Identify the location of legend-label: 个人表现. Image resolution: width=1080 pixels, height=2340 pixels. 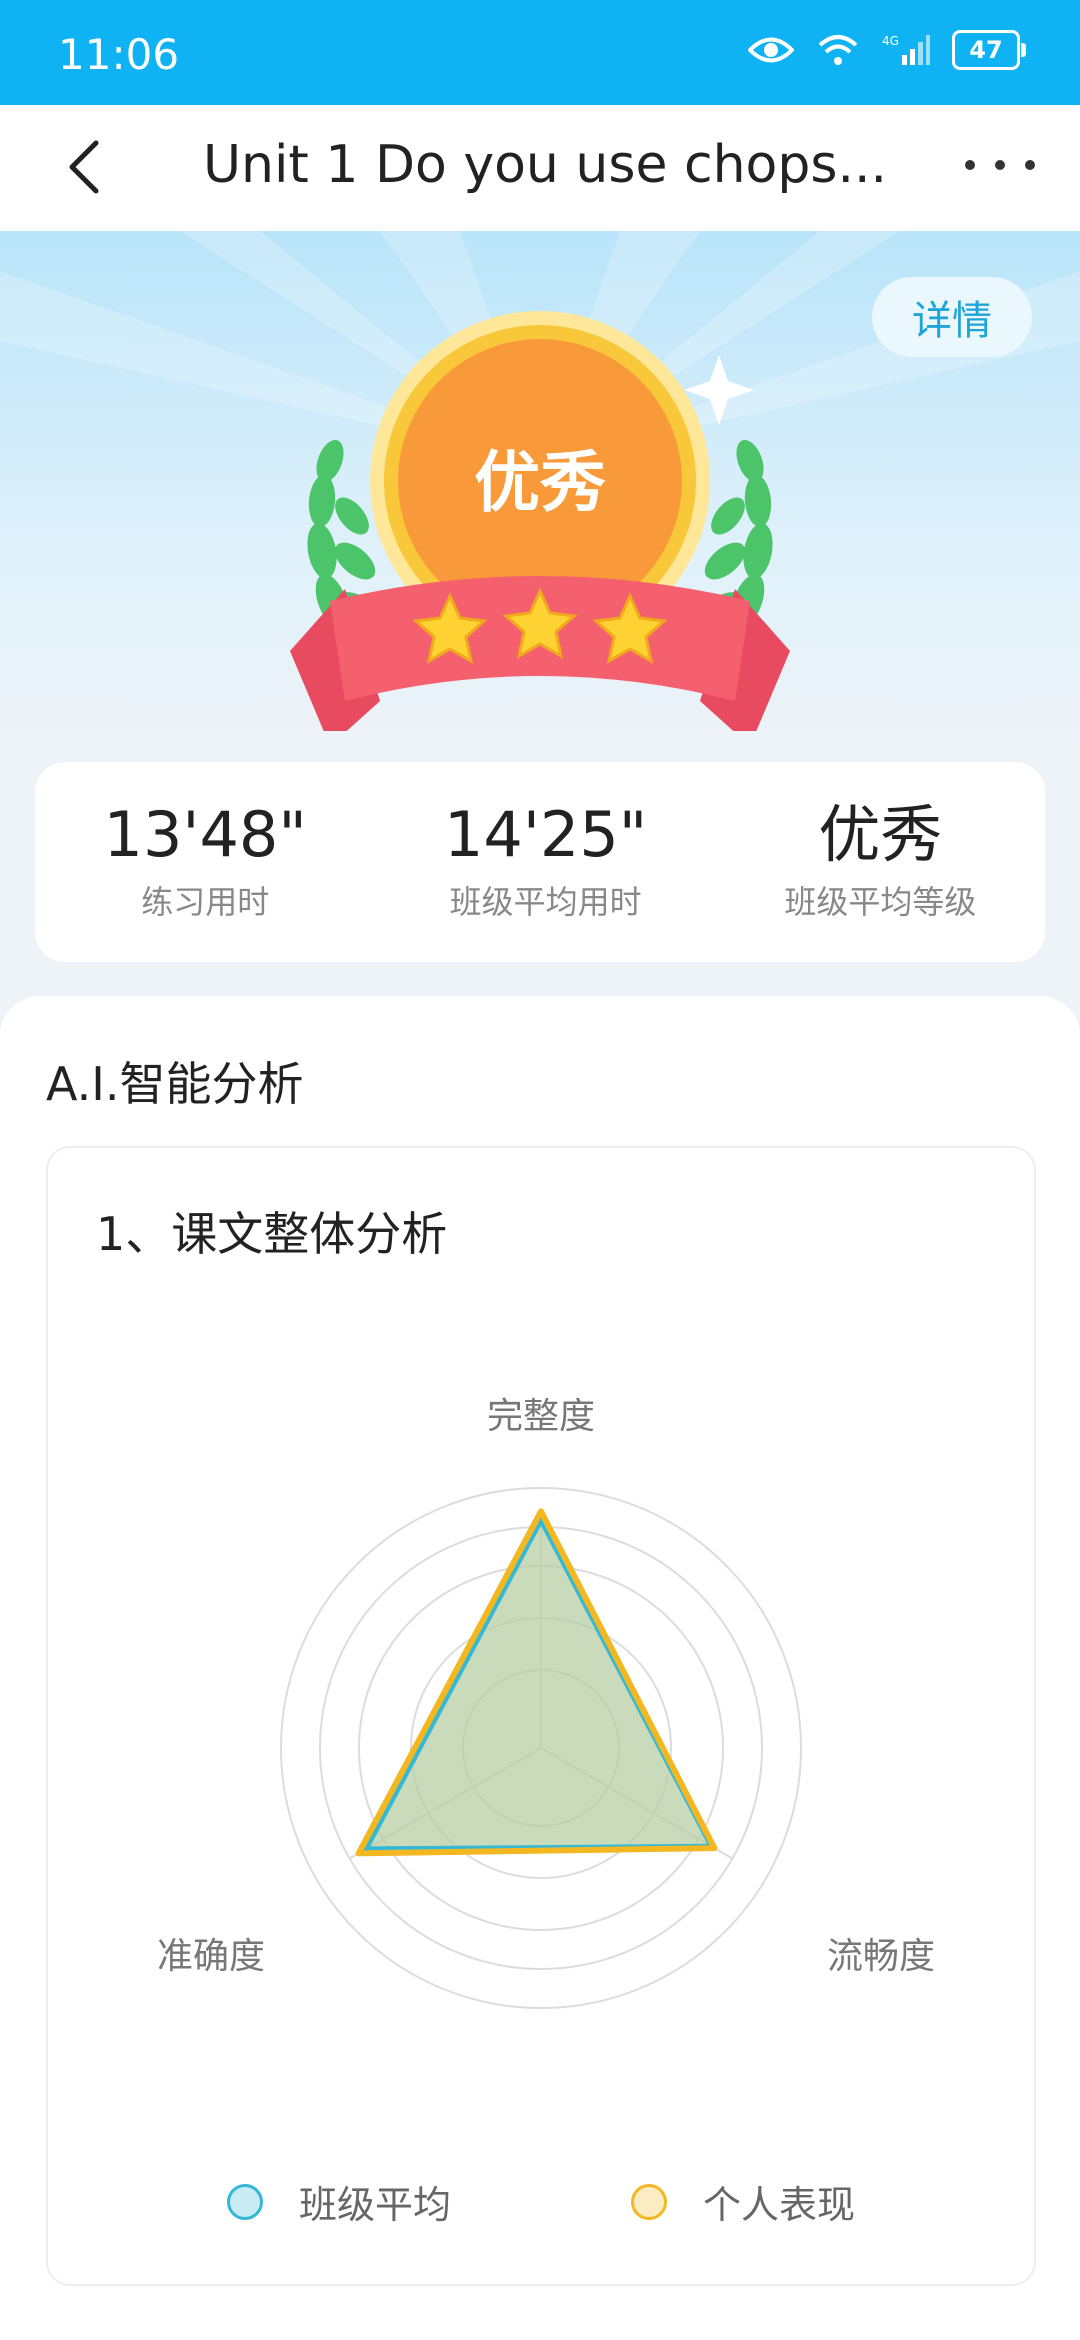
(779, 2205).